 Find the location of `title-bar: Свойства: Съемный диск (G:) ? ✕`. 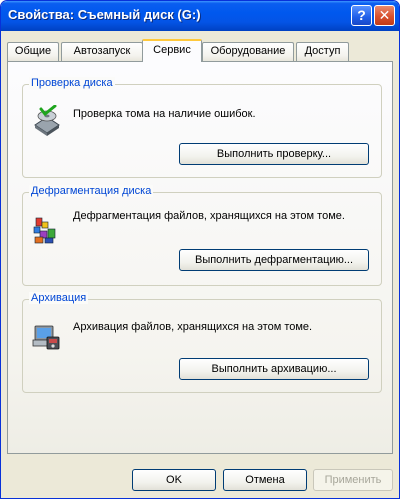

title-bar: Свойства: Съемный диск (G:) ? ✕ is located at coordinates (200, 16).